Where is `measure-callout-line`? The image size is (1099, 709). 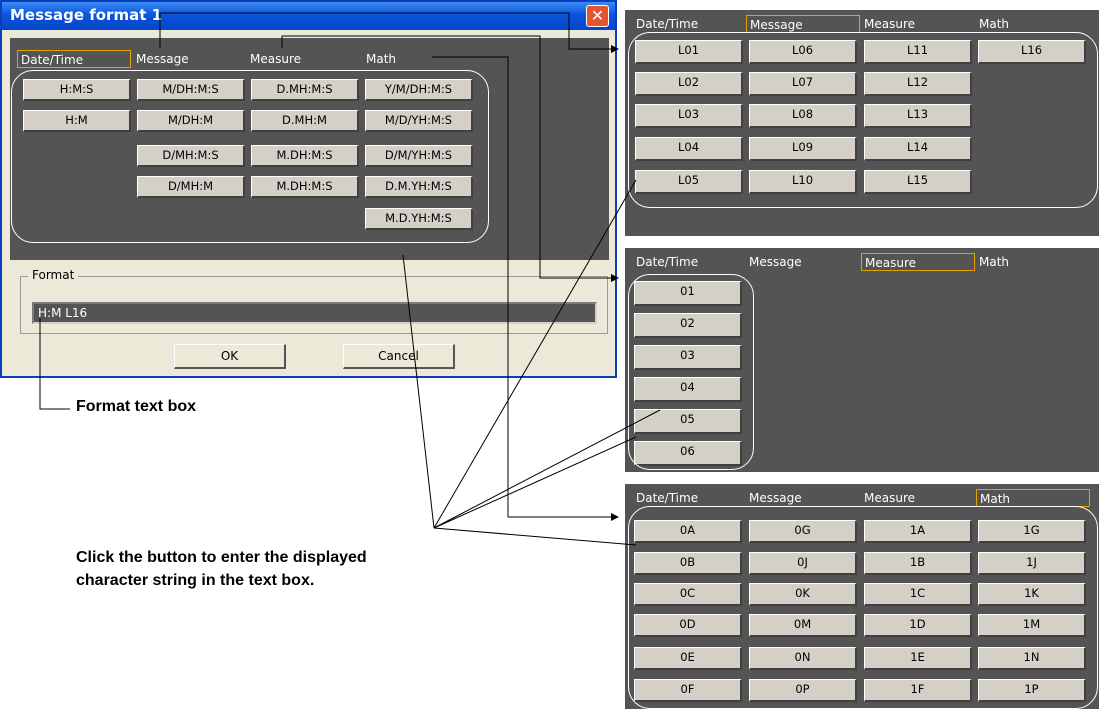
measure-callout-line is located at coordinates (450, 158).